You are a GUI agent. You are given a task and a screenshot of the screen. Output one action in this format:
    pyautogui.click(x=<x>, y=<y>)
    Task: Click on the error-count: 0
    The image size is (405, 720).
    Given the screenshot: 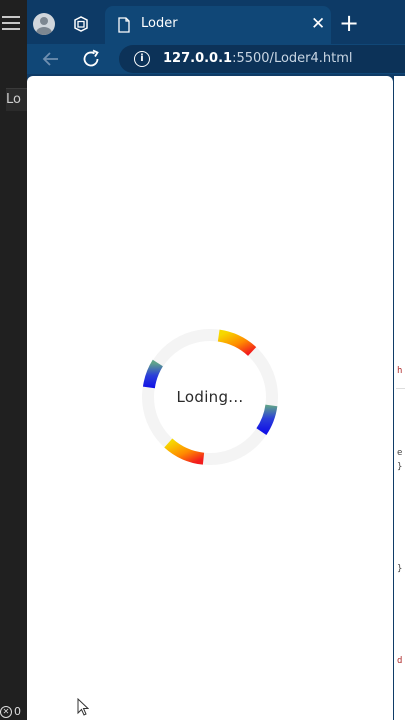 What is the action you would take?
    pyautogui.click(x=17, y=711)
    